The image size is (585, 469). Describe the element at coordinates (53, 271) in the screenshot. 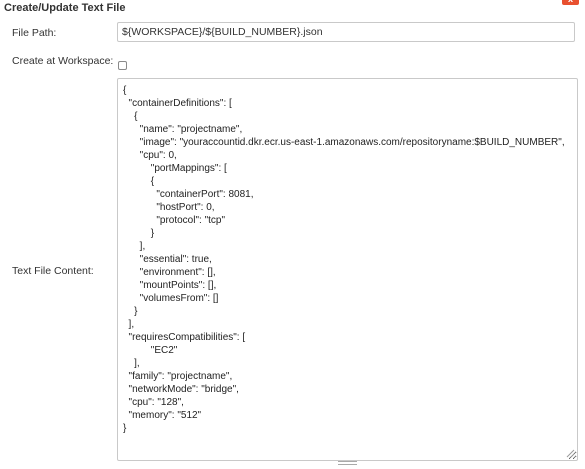

I see `text-file-content-label: Text File Content:` at that location.